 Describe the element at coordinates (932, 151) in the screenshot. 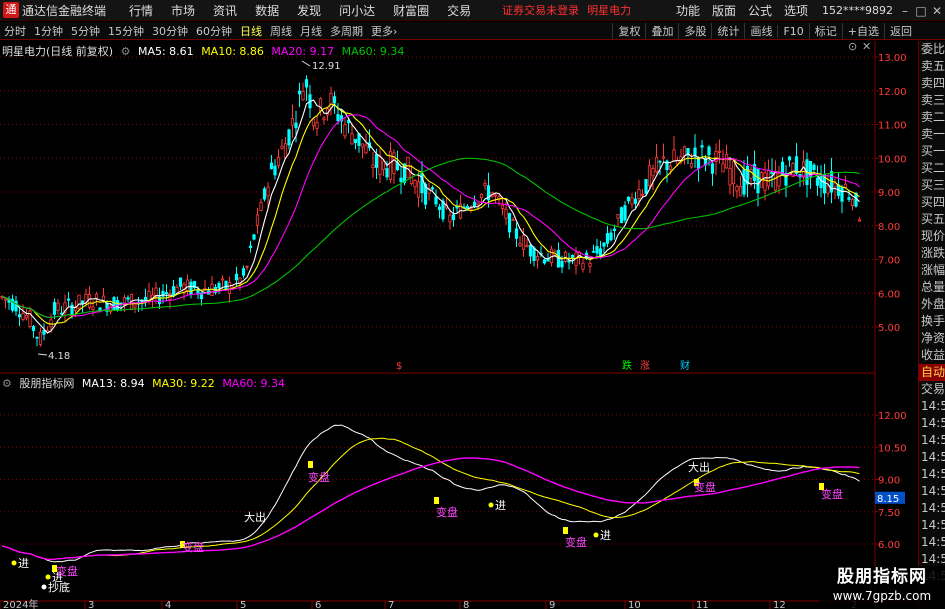

I see `side-item: 买一` at that location.